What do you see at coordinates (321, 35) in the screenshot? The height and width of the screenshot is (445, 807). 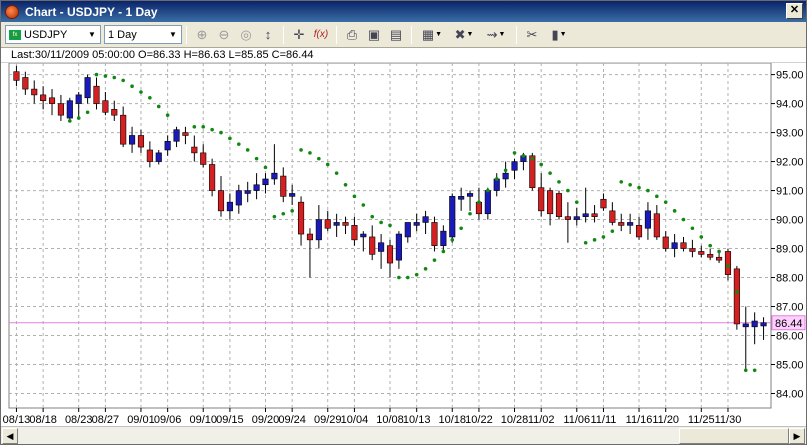 I see `formula-button: f(x)` at bounding box center [321, 35].